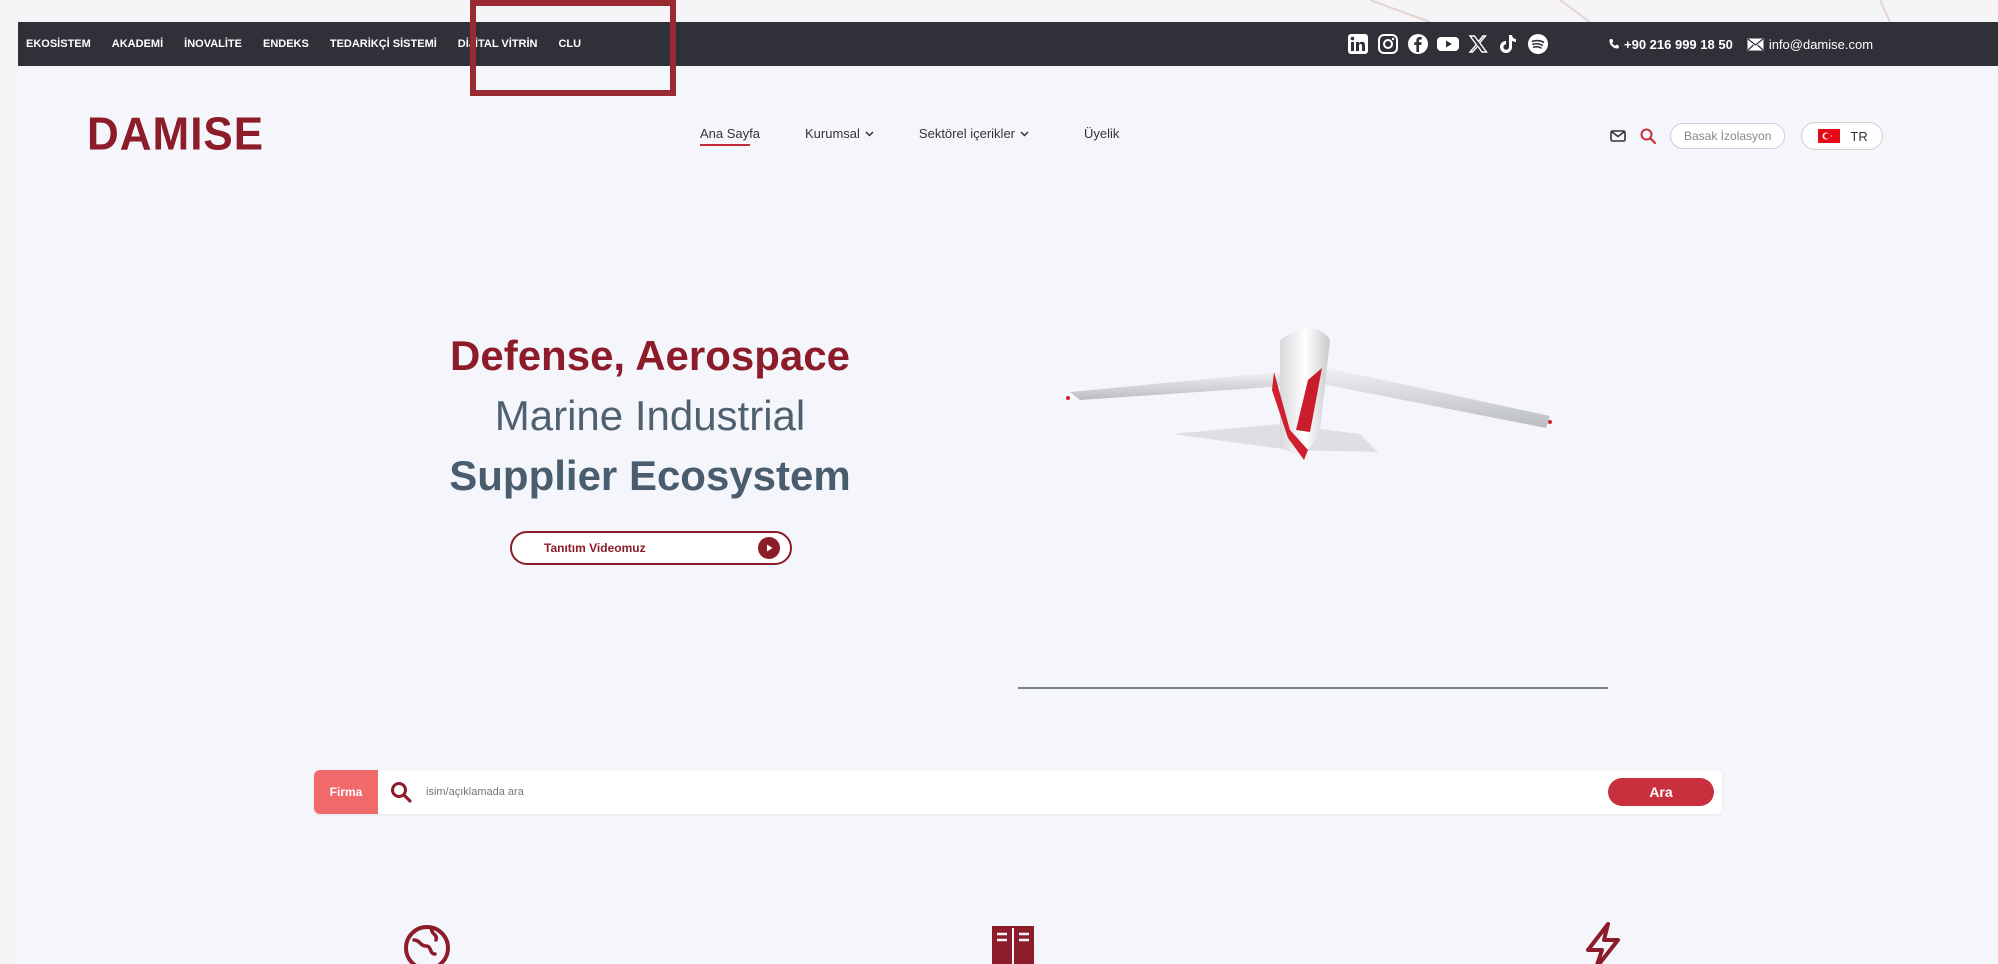 The image size is (1998, 964). Describe the element at coordinates (1478, 44) in the screenshot. I see `x-icon` at that location.